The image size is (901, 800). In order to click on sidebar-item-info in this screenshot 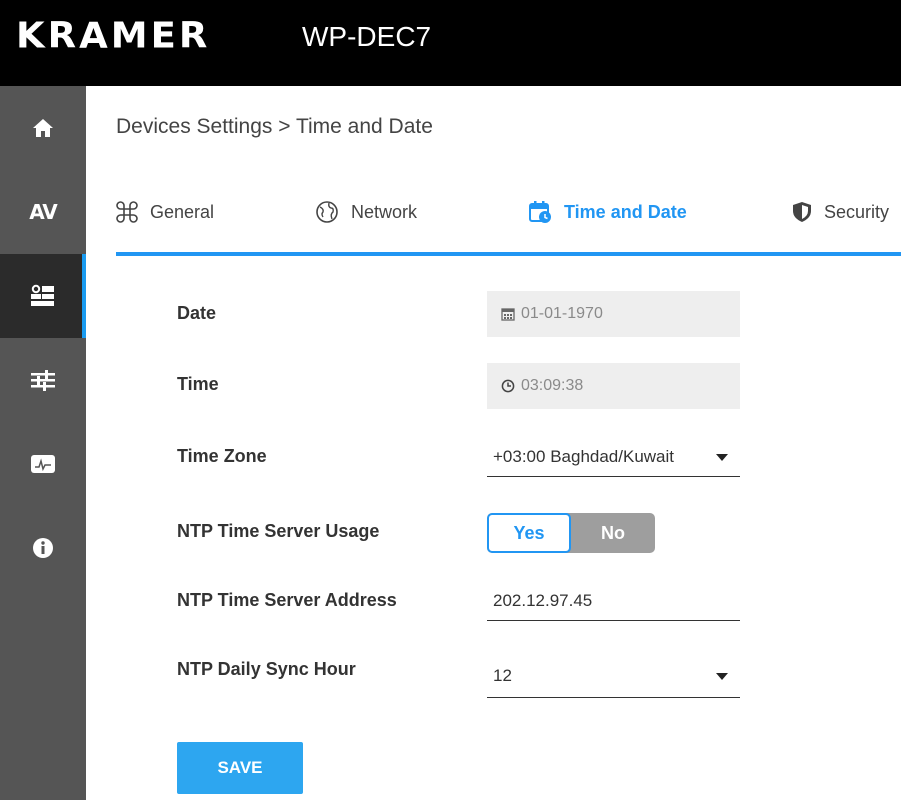, I will do `click(43, 548)`.